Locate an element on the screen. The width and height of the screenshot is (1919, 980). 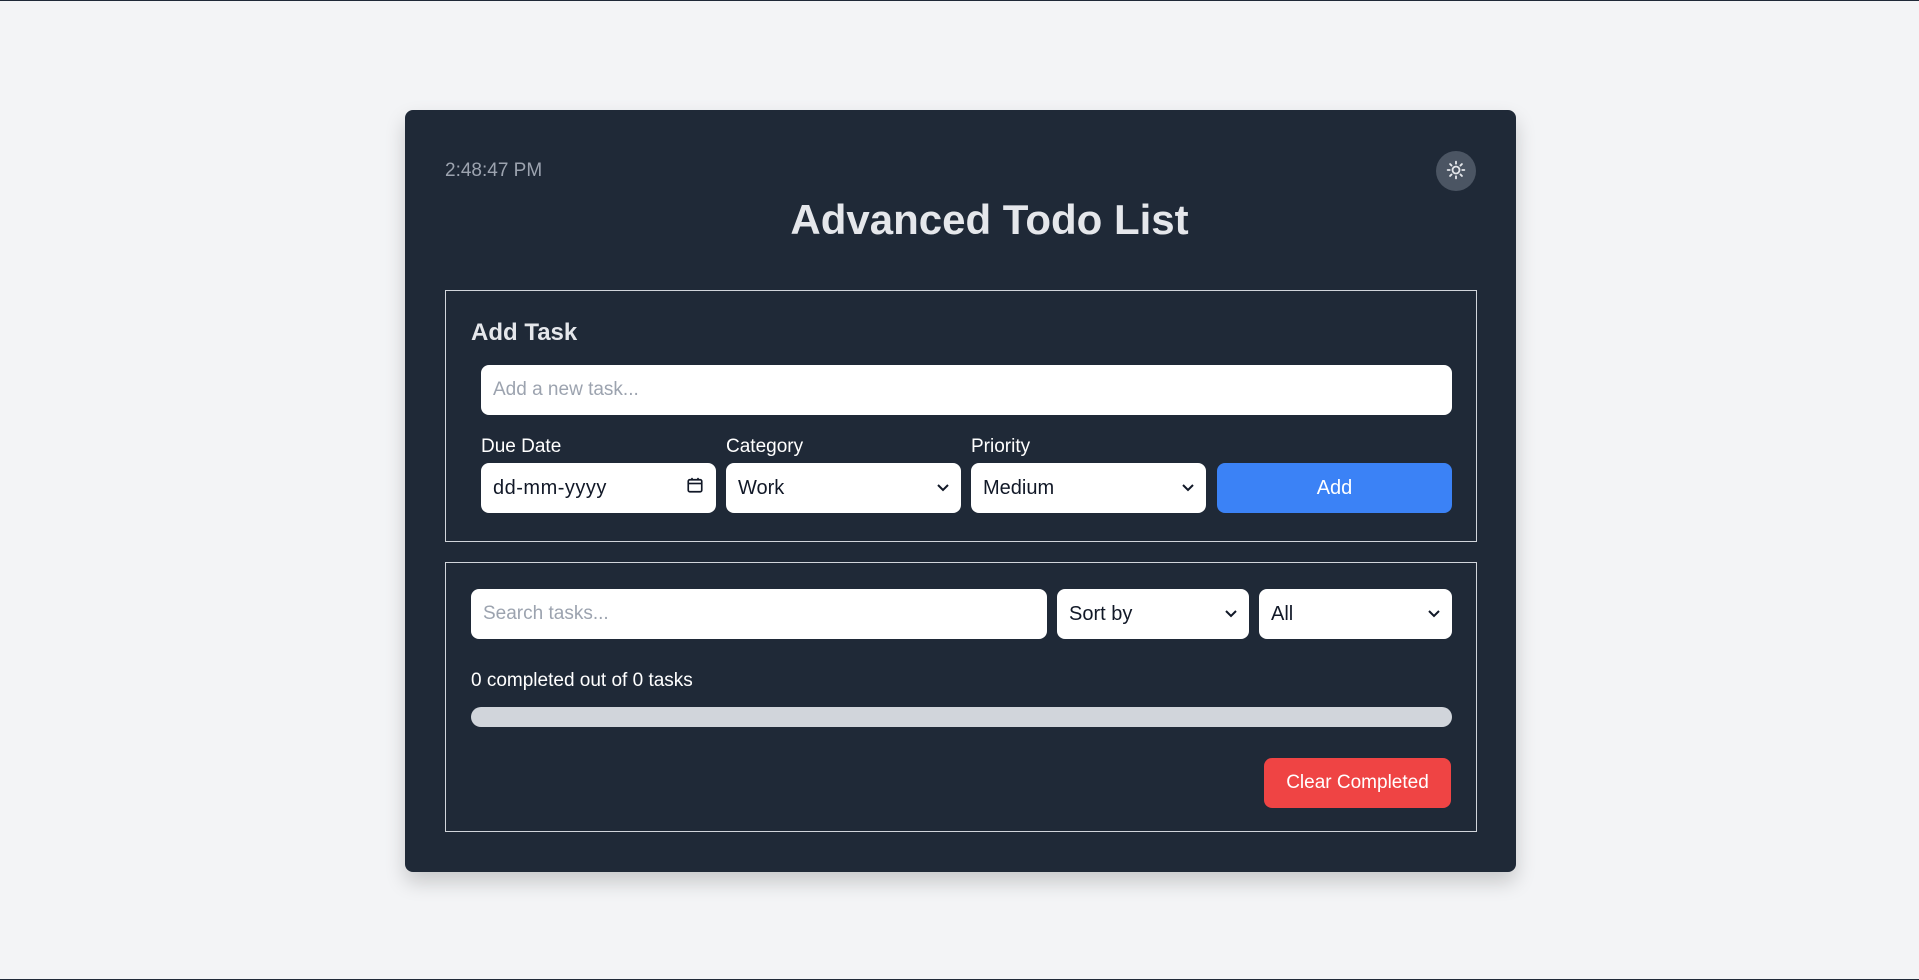
filter-select: All is located at coordinates (1355, 614).